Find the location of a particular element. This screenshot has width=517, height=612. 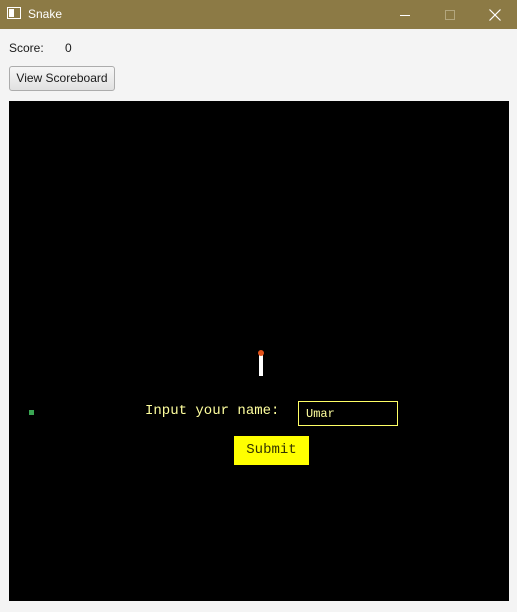

maximize-button is located at coordinates (450, 14).